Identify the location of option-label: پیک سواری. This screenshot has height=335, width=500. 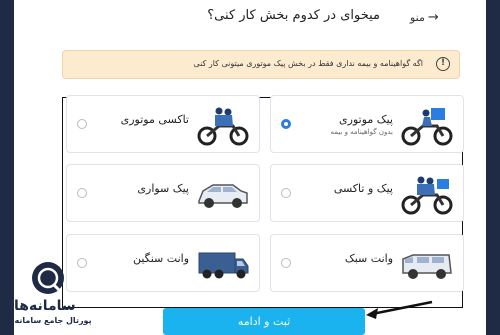
(163, 188).